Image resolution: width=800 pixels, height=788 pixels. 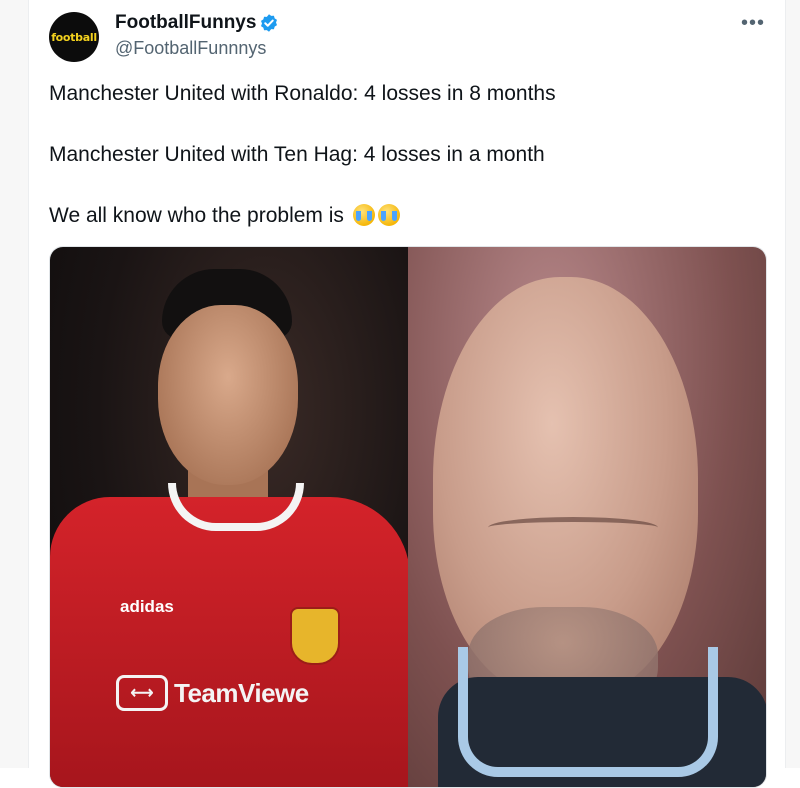 What do you see at coordinates (190, 48) in the screenshot?
I see `author-handle: @FootballFunnnys` at bounding box center [190, 48].